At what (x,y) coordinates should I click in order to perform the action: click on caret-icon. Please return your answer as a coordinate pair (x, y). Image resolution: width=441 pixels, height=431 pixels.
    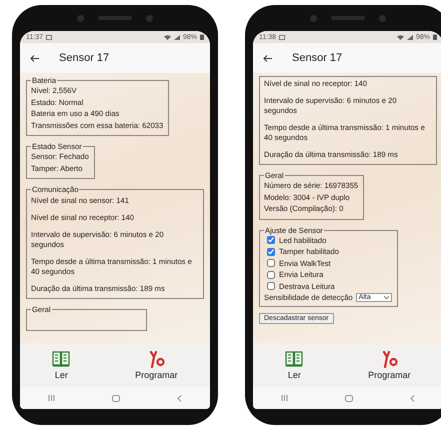
    Looking at the image, I should click on (386, 297).